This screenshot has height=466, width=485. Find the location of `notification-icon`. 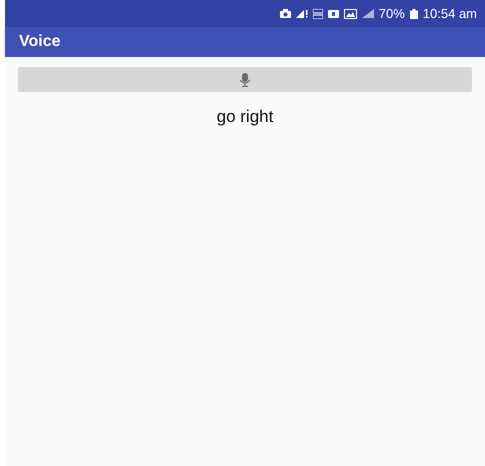

notification-icon is located at coordinates (333, 14).